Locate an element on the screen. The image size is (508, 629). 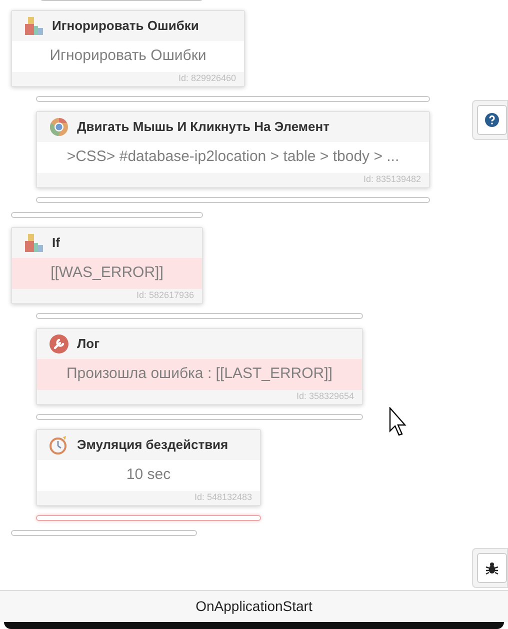
block-id: Id: 829926460 is located at coordinates (207, 79).